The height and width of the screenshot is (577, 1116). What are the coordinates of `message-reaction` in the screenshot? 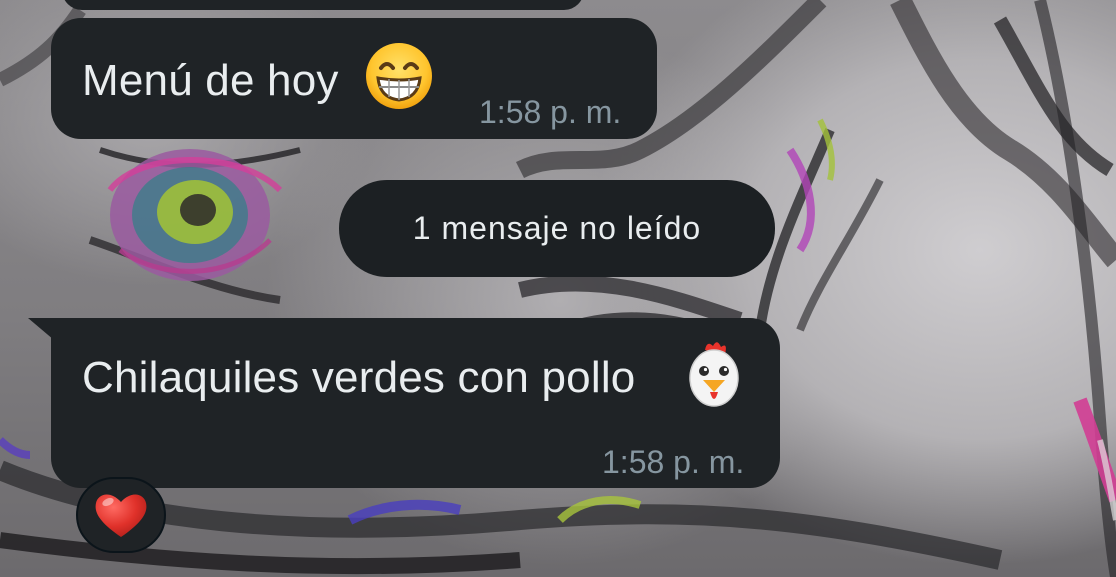 It's located at (121, 515).